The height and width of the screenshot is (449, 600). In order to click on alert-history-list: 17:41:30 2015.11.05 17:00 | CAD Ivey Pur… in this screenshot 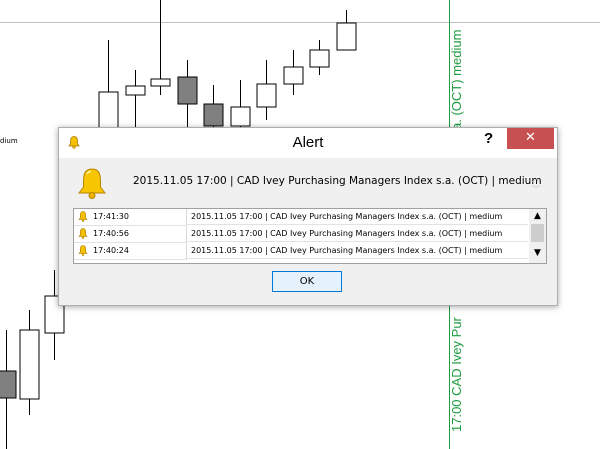, I will do `click(310, 236)`.